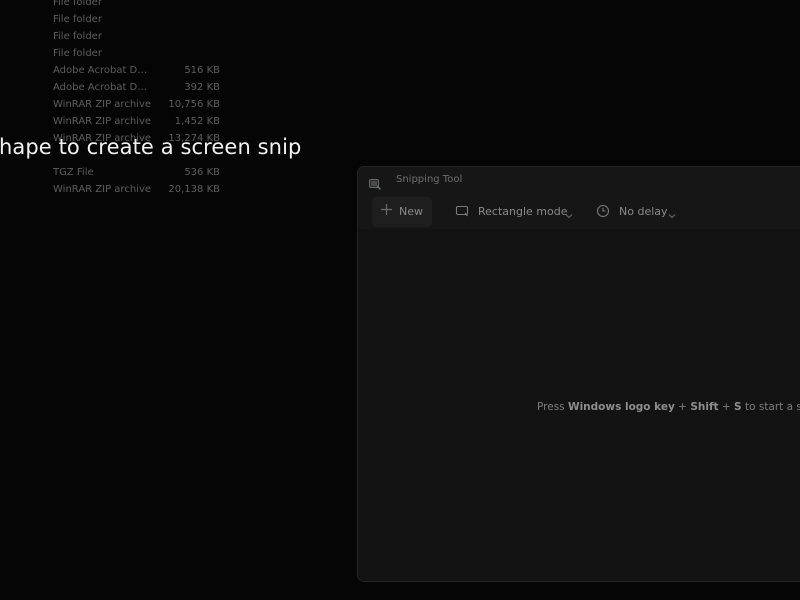 Image resolution: width=800 pixels, height=600 pixels. I want to click on file-size: 516 KB, so click(202, 70).